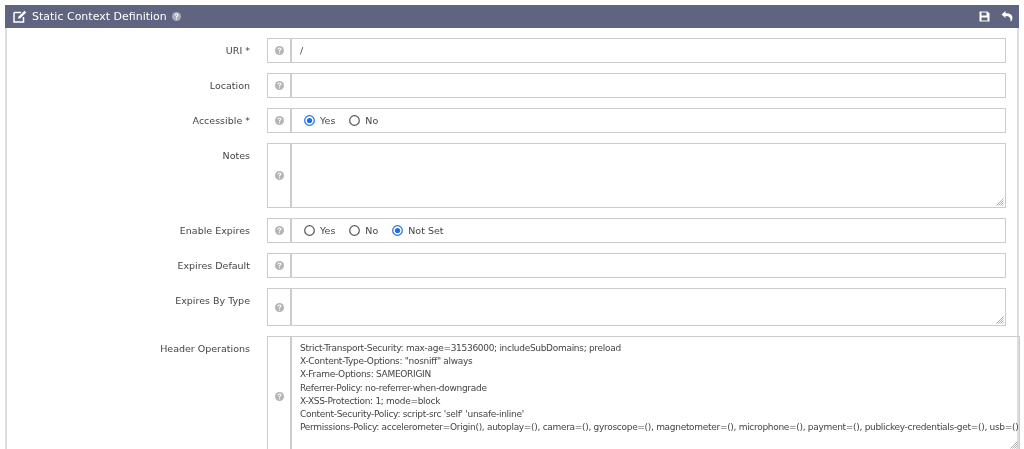  I want to click on field-label: Location, so click(229, 86).